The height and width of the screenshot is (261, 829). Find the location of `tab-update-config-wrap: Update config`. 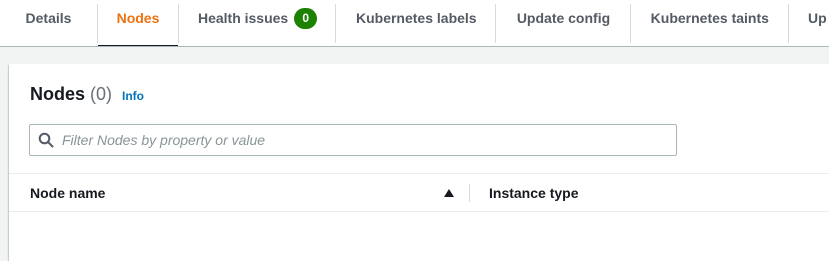

tab-update-config-wrap: Update config is located at coordinates (563, 23).